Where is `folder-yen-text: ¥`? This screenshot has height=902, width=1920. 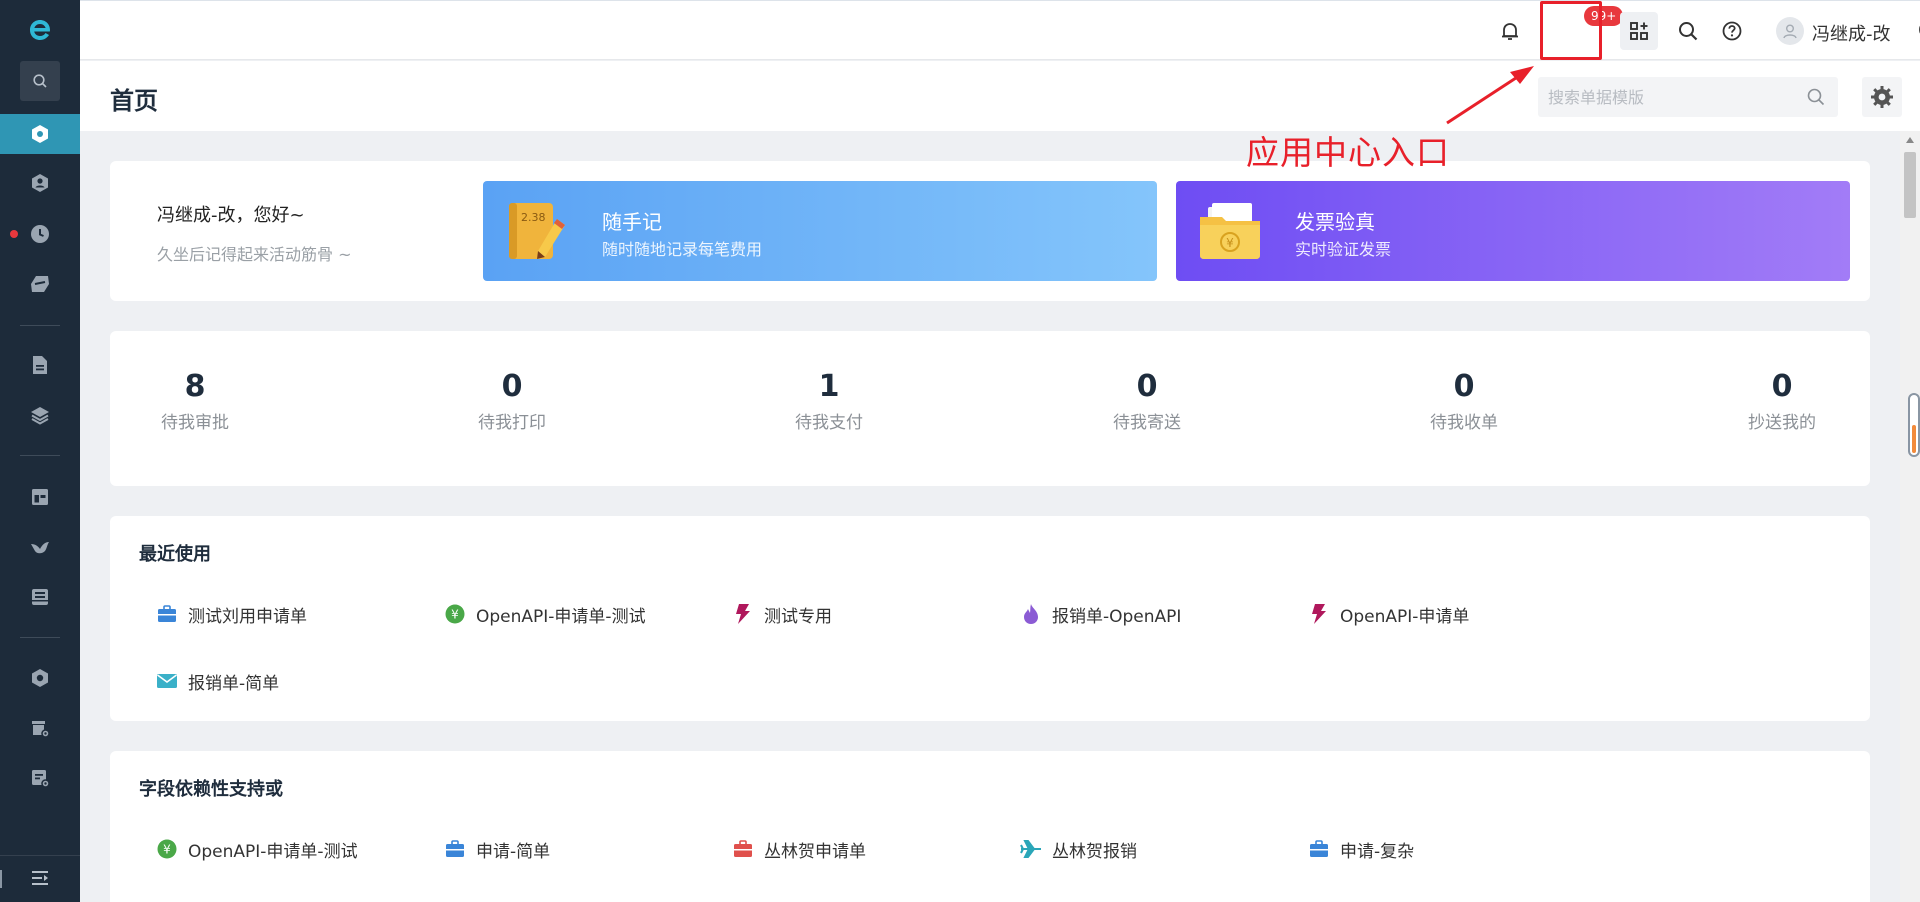
folder-yen-text: ¥ is located at coordinates (1230, 243).